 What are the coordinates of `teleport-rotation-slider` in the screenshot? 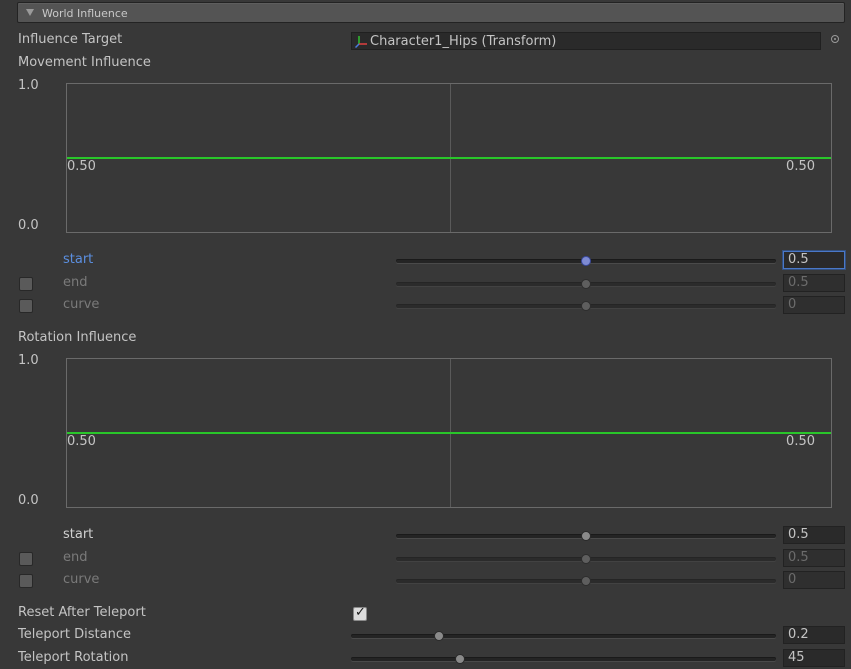 It's located at (563, 659).